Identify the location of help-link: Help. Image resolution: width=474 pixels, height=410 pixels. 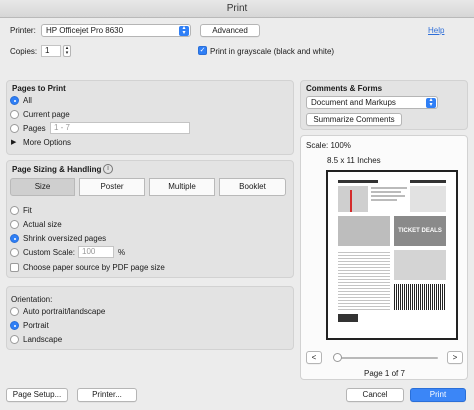
(436, 30).